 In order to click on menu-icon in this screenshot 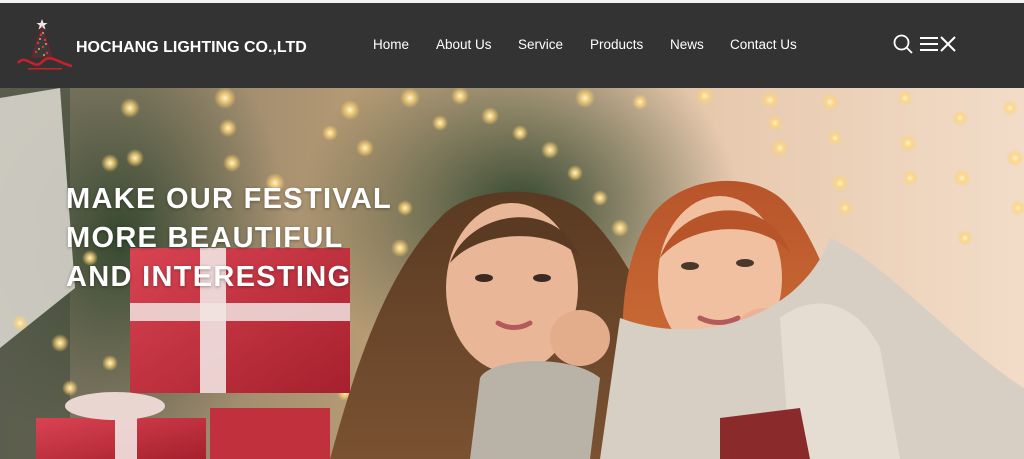, I will do `click(929, 46)`.